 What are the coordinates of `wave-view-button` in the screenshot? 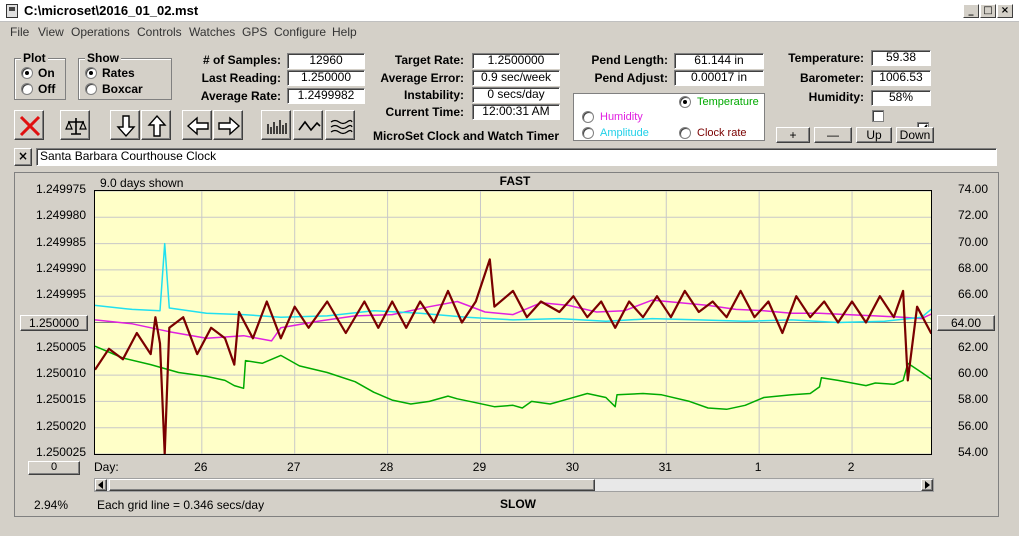 It's located at (308, 125).